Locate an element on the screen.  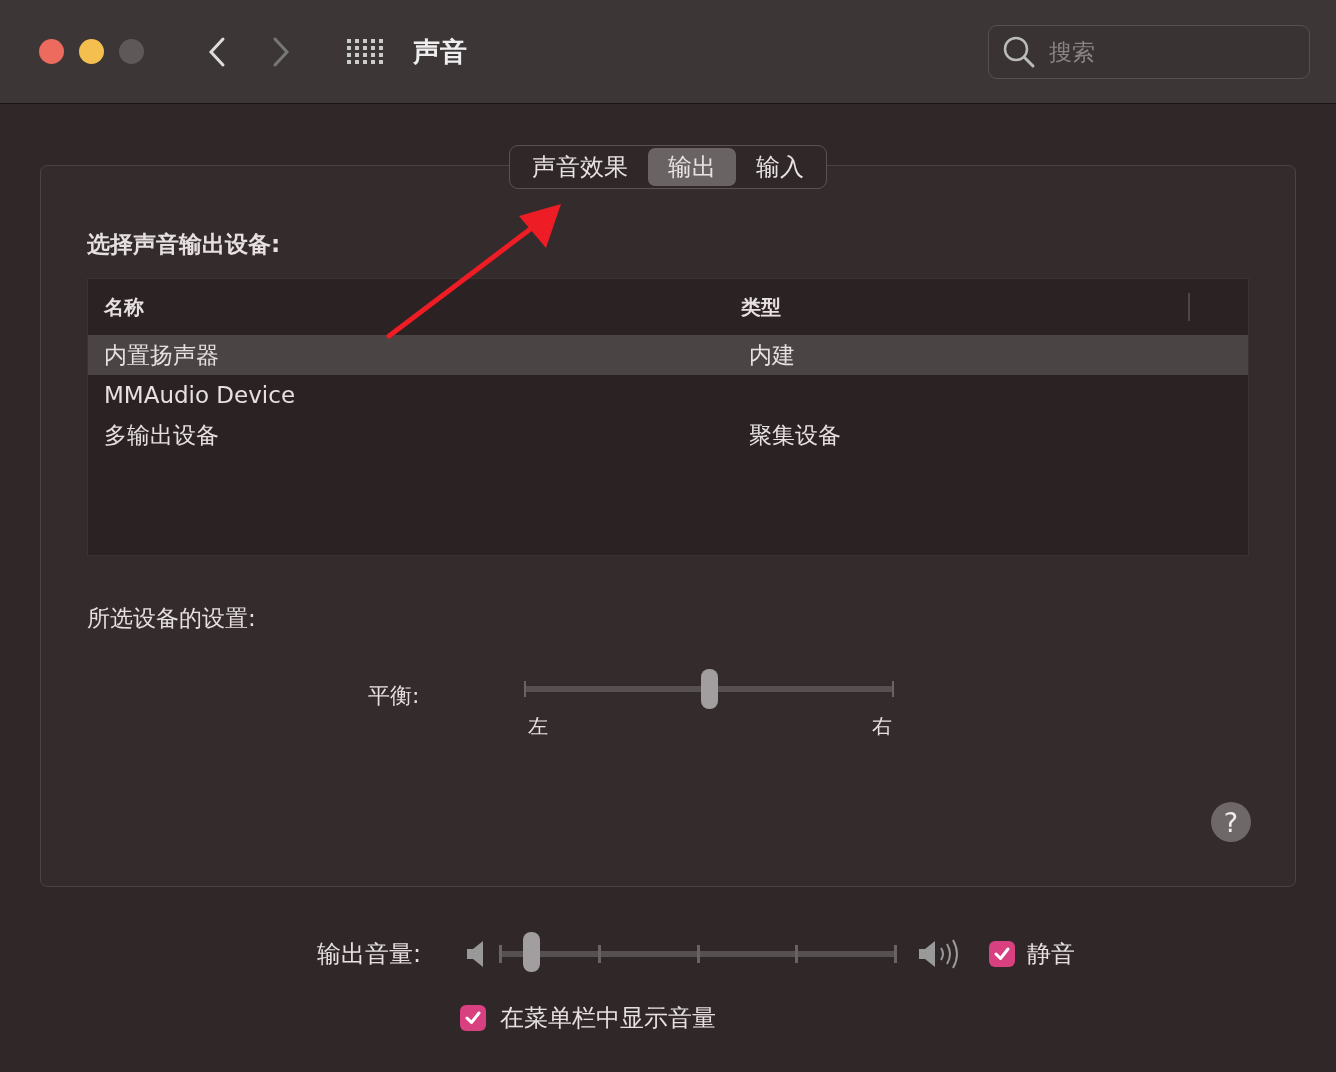
section-heading: 选择声音输出设备: is located at coordinates (184, 244).